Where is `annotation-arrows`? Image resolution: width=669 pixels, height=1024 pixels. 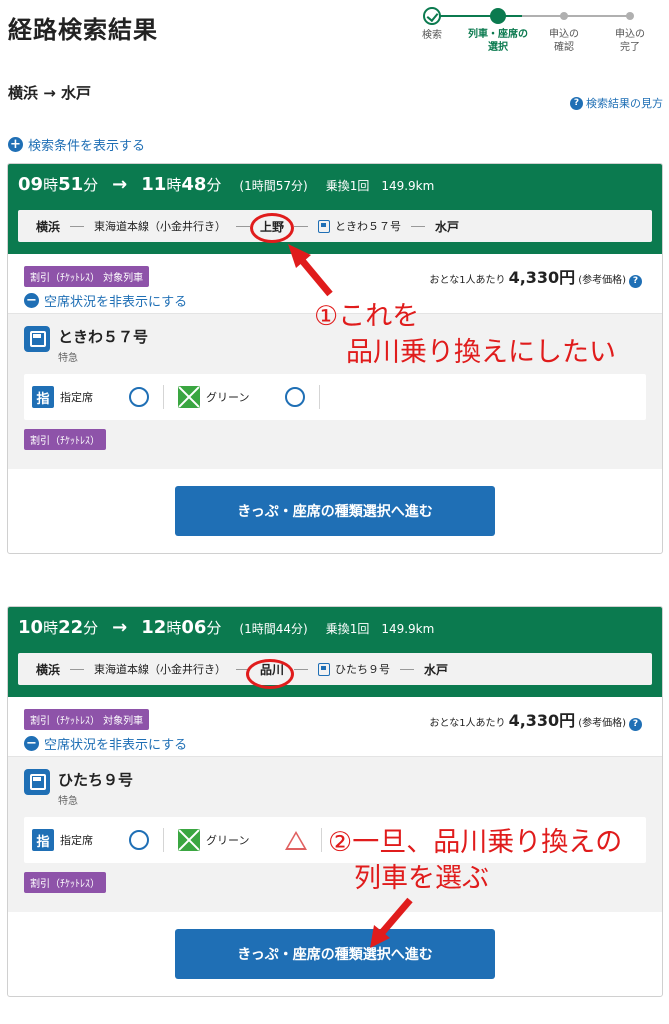 annotation-arrows is located at coordinates (350, 596).